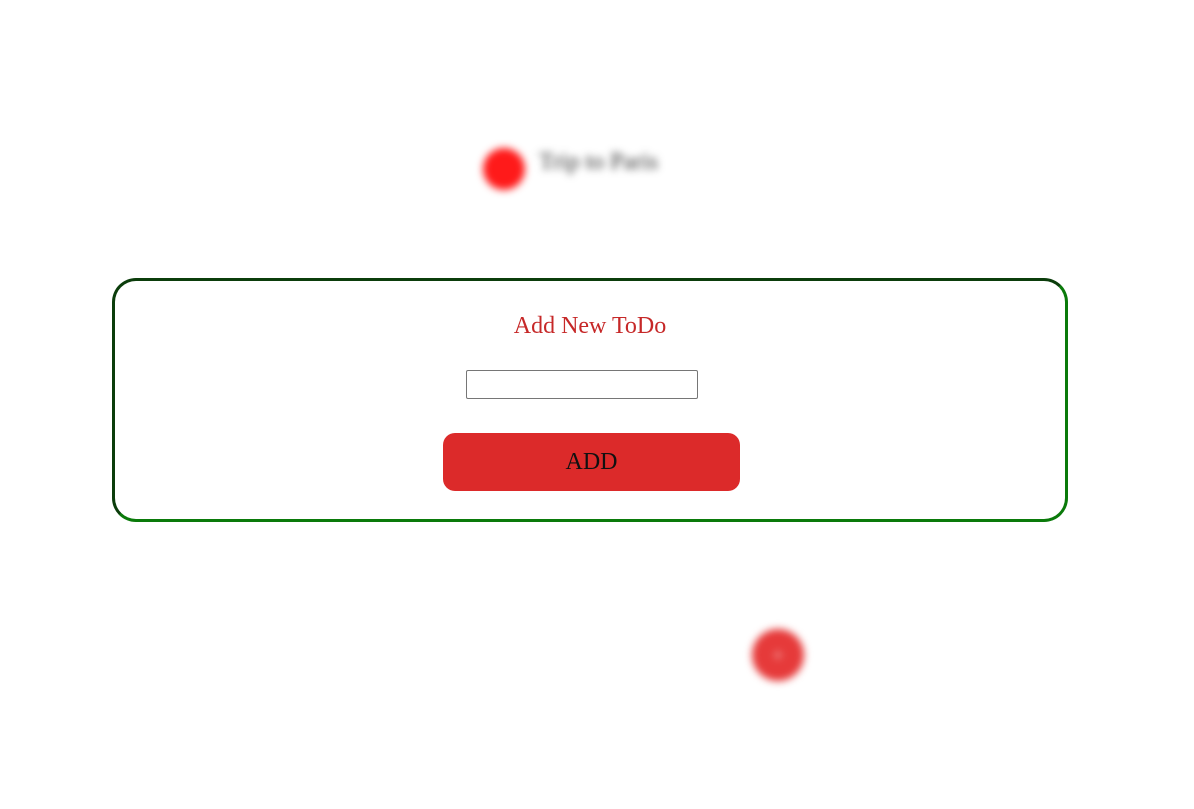  I want to click on todo-input, so click(582, 384).